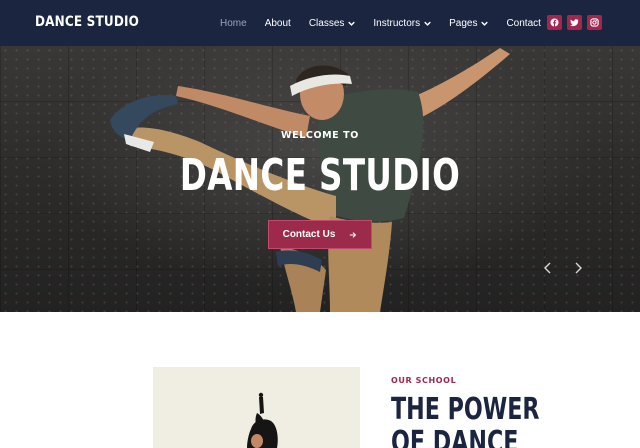 The height and width of the screenshot is (448, 640). I want to click on nav-item-instructors: Instructors, so click(402, 23).